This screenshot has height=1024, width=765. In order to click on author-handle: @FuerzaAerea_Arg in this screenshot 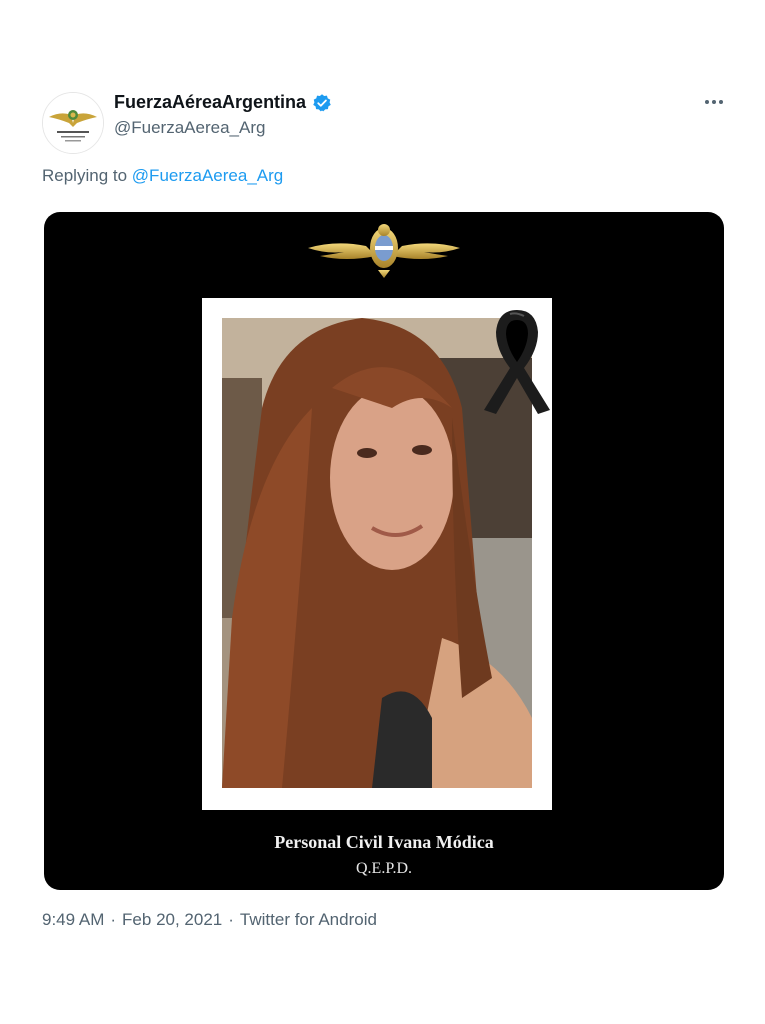, I will do `click(189, 128)`.